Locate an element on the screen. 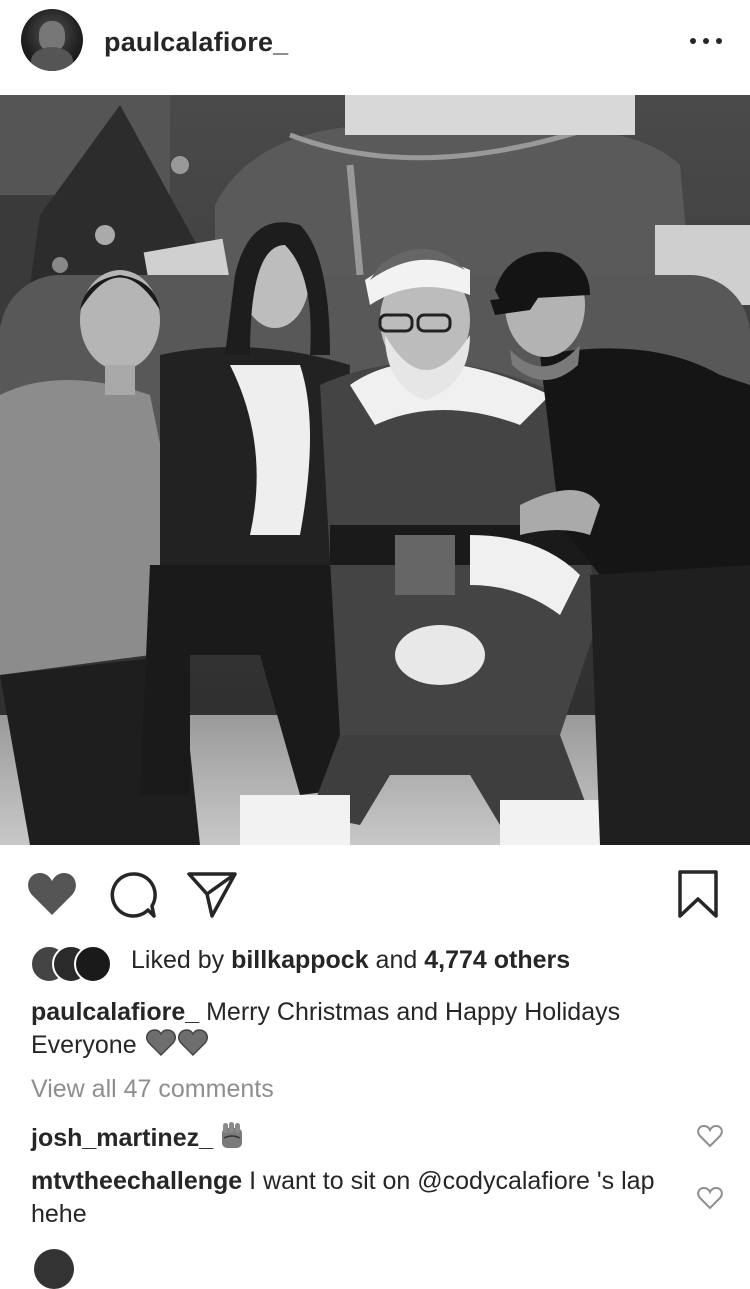  view-all-comments-link: View all 47 comments is located at coordinates (152, 1089).